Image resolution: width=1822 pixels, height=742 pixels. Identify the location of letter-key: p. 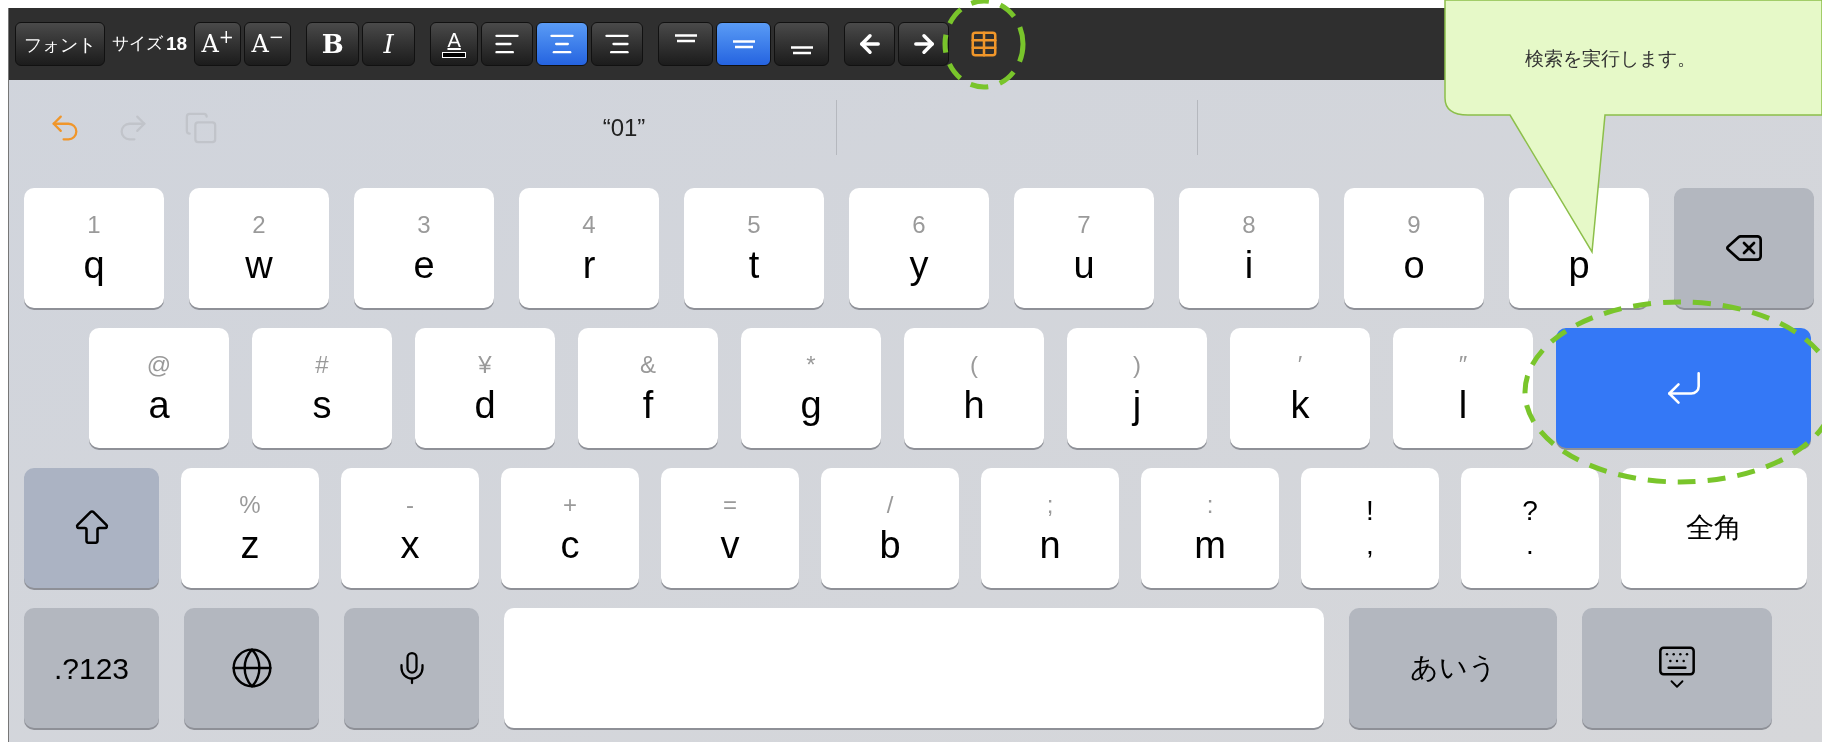
(1579, 248).